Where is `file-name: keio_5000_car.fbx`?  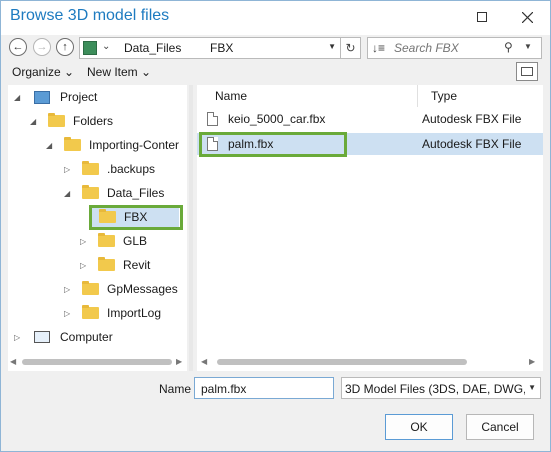 file-name: keio_5000_car.fbx is located at coordinates (277, 119).